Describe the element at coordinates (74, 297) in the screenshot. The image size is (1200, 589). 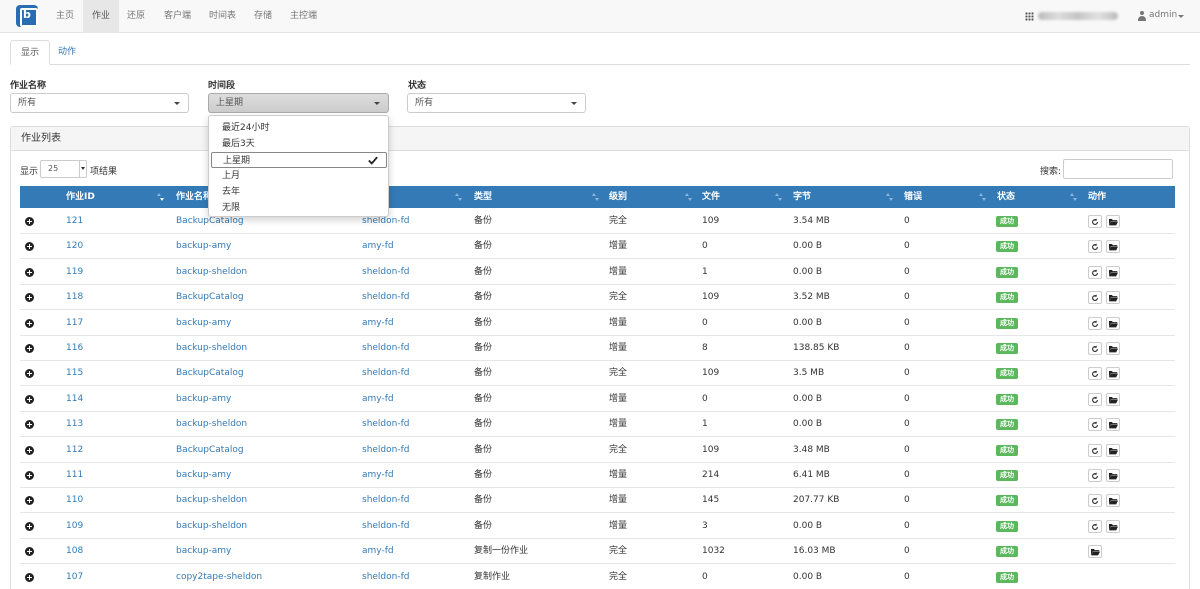
I see `cell-id: 118` at that location.